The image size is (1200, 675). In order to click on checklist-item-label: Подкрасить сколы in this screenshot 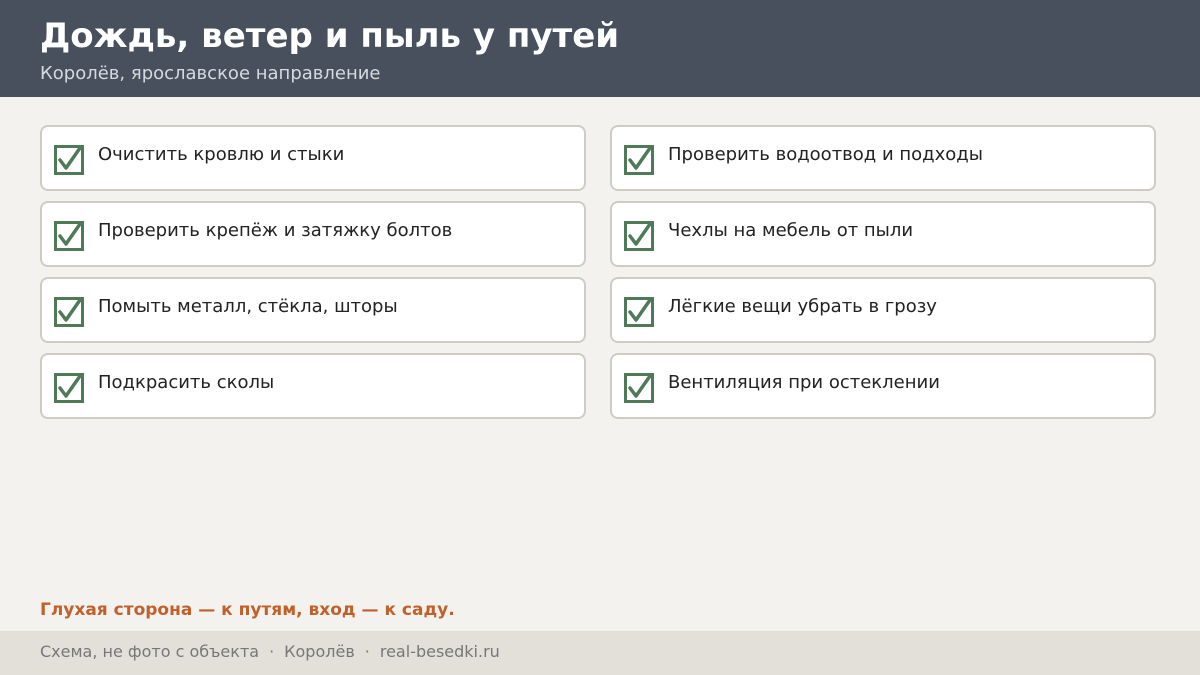, I will do `click(186, 382)`.